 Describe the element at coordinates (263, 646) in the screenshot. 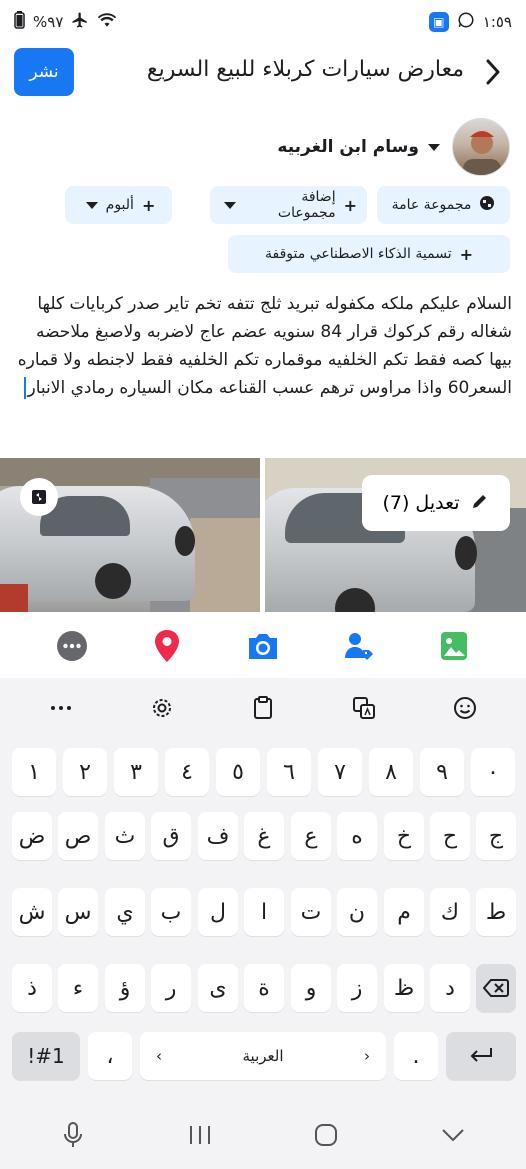

I see `camera-icon` at that location.